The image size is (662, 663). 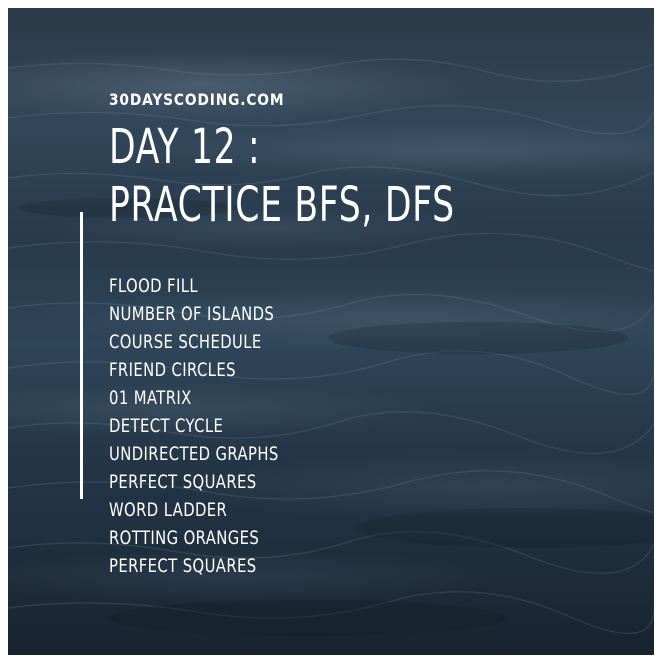 I want to click on list-item: UNDIRECTED GRAPHS, so click(x=194, y=454).